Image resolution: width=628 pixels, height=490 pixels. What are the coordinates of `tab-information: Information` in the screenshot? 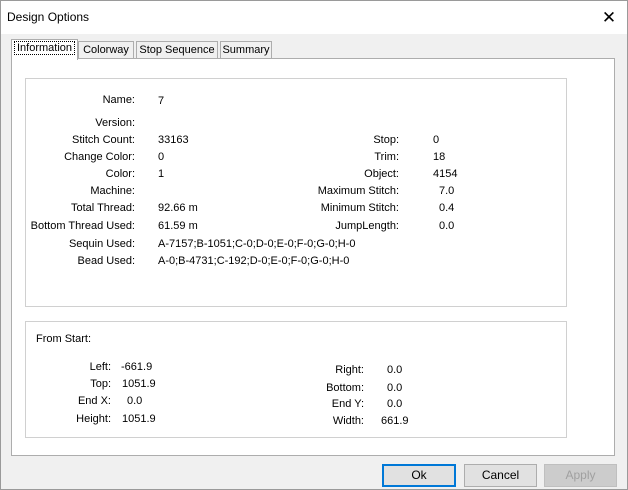 It's located at (44, 49).